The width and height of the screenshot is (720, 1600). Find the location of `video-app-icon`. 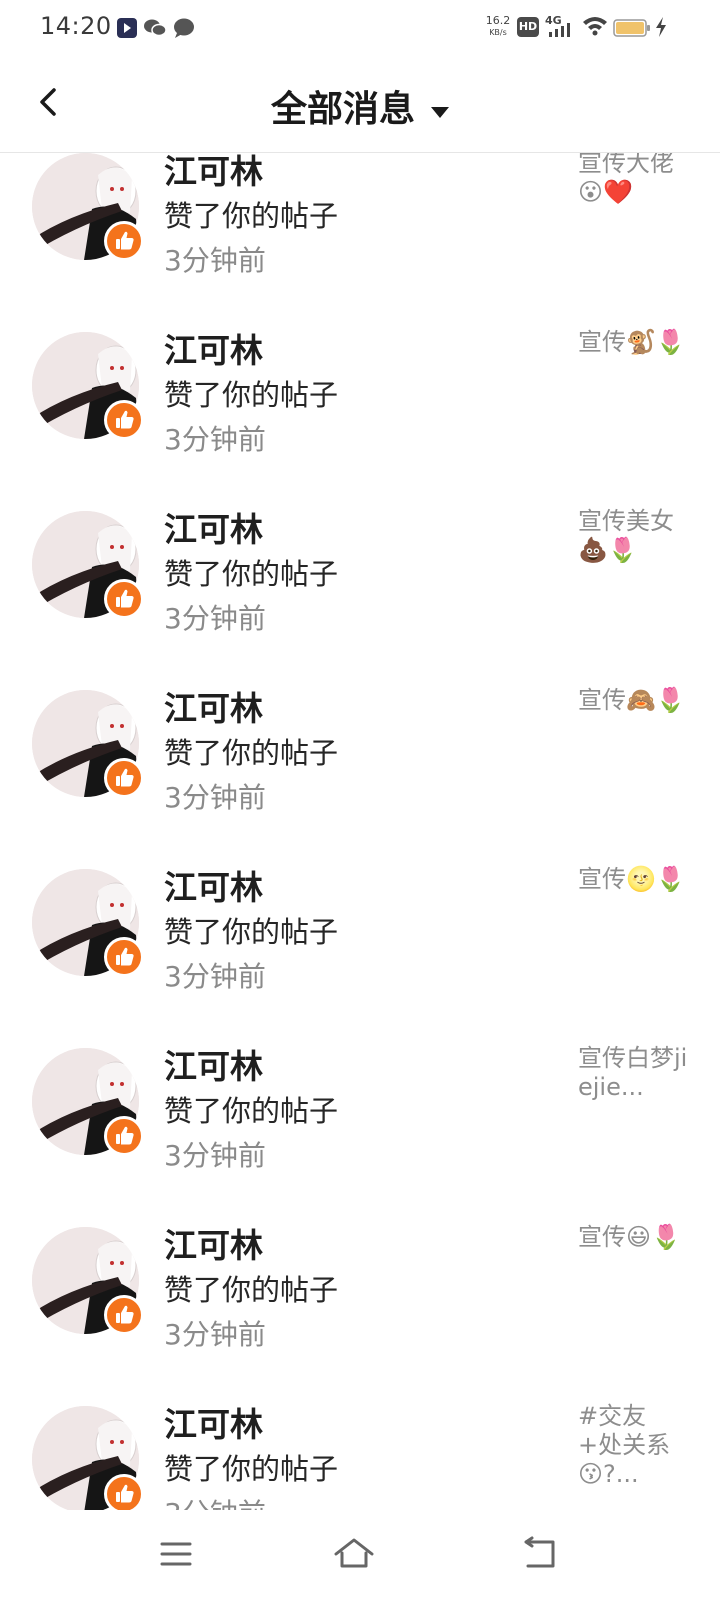

video-app-icon is located at coordinates (127, 30).